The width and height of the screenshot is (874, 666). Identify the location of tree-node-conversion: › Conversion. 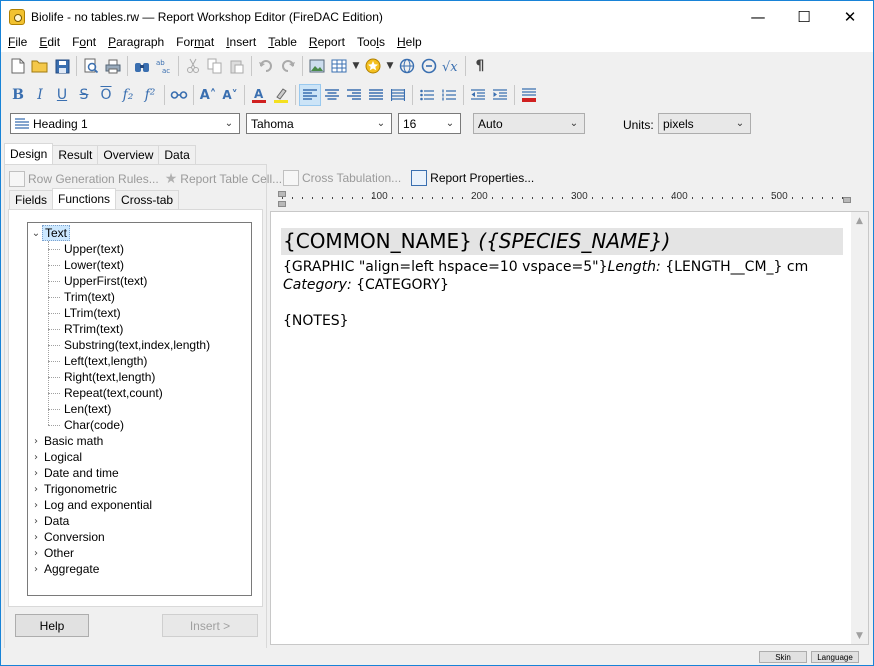
(68, 537).